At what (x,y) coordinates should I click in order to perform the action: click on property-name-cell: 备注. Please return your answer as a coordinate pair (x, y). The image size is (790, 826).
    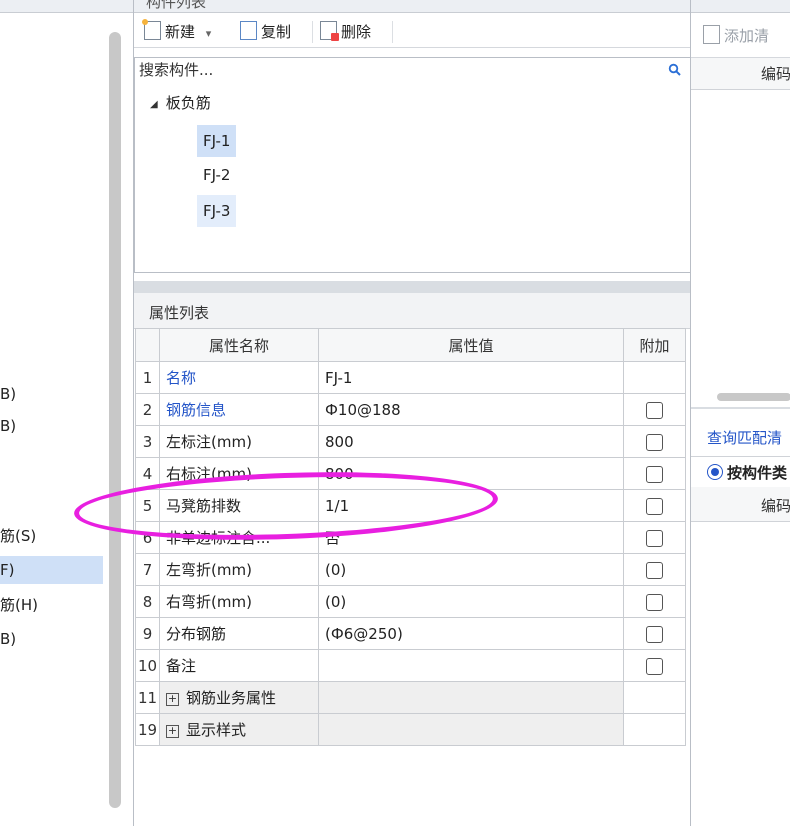
    Looking at the image, I should click on (239, 665).